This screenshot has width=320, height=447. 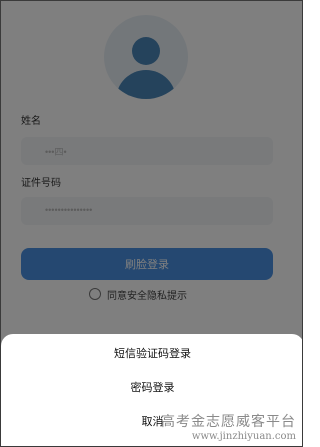 I want to click on watermark-title: 高考金志愿威客平台, so click(x=228, y=422).